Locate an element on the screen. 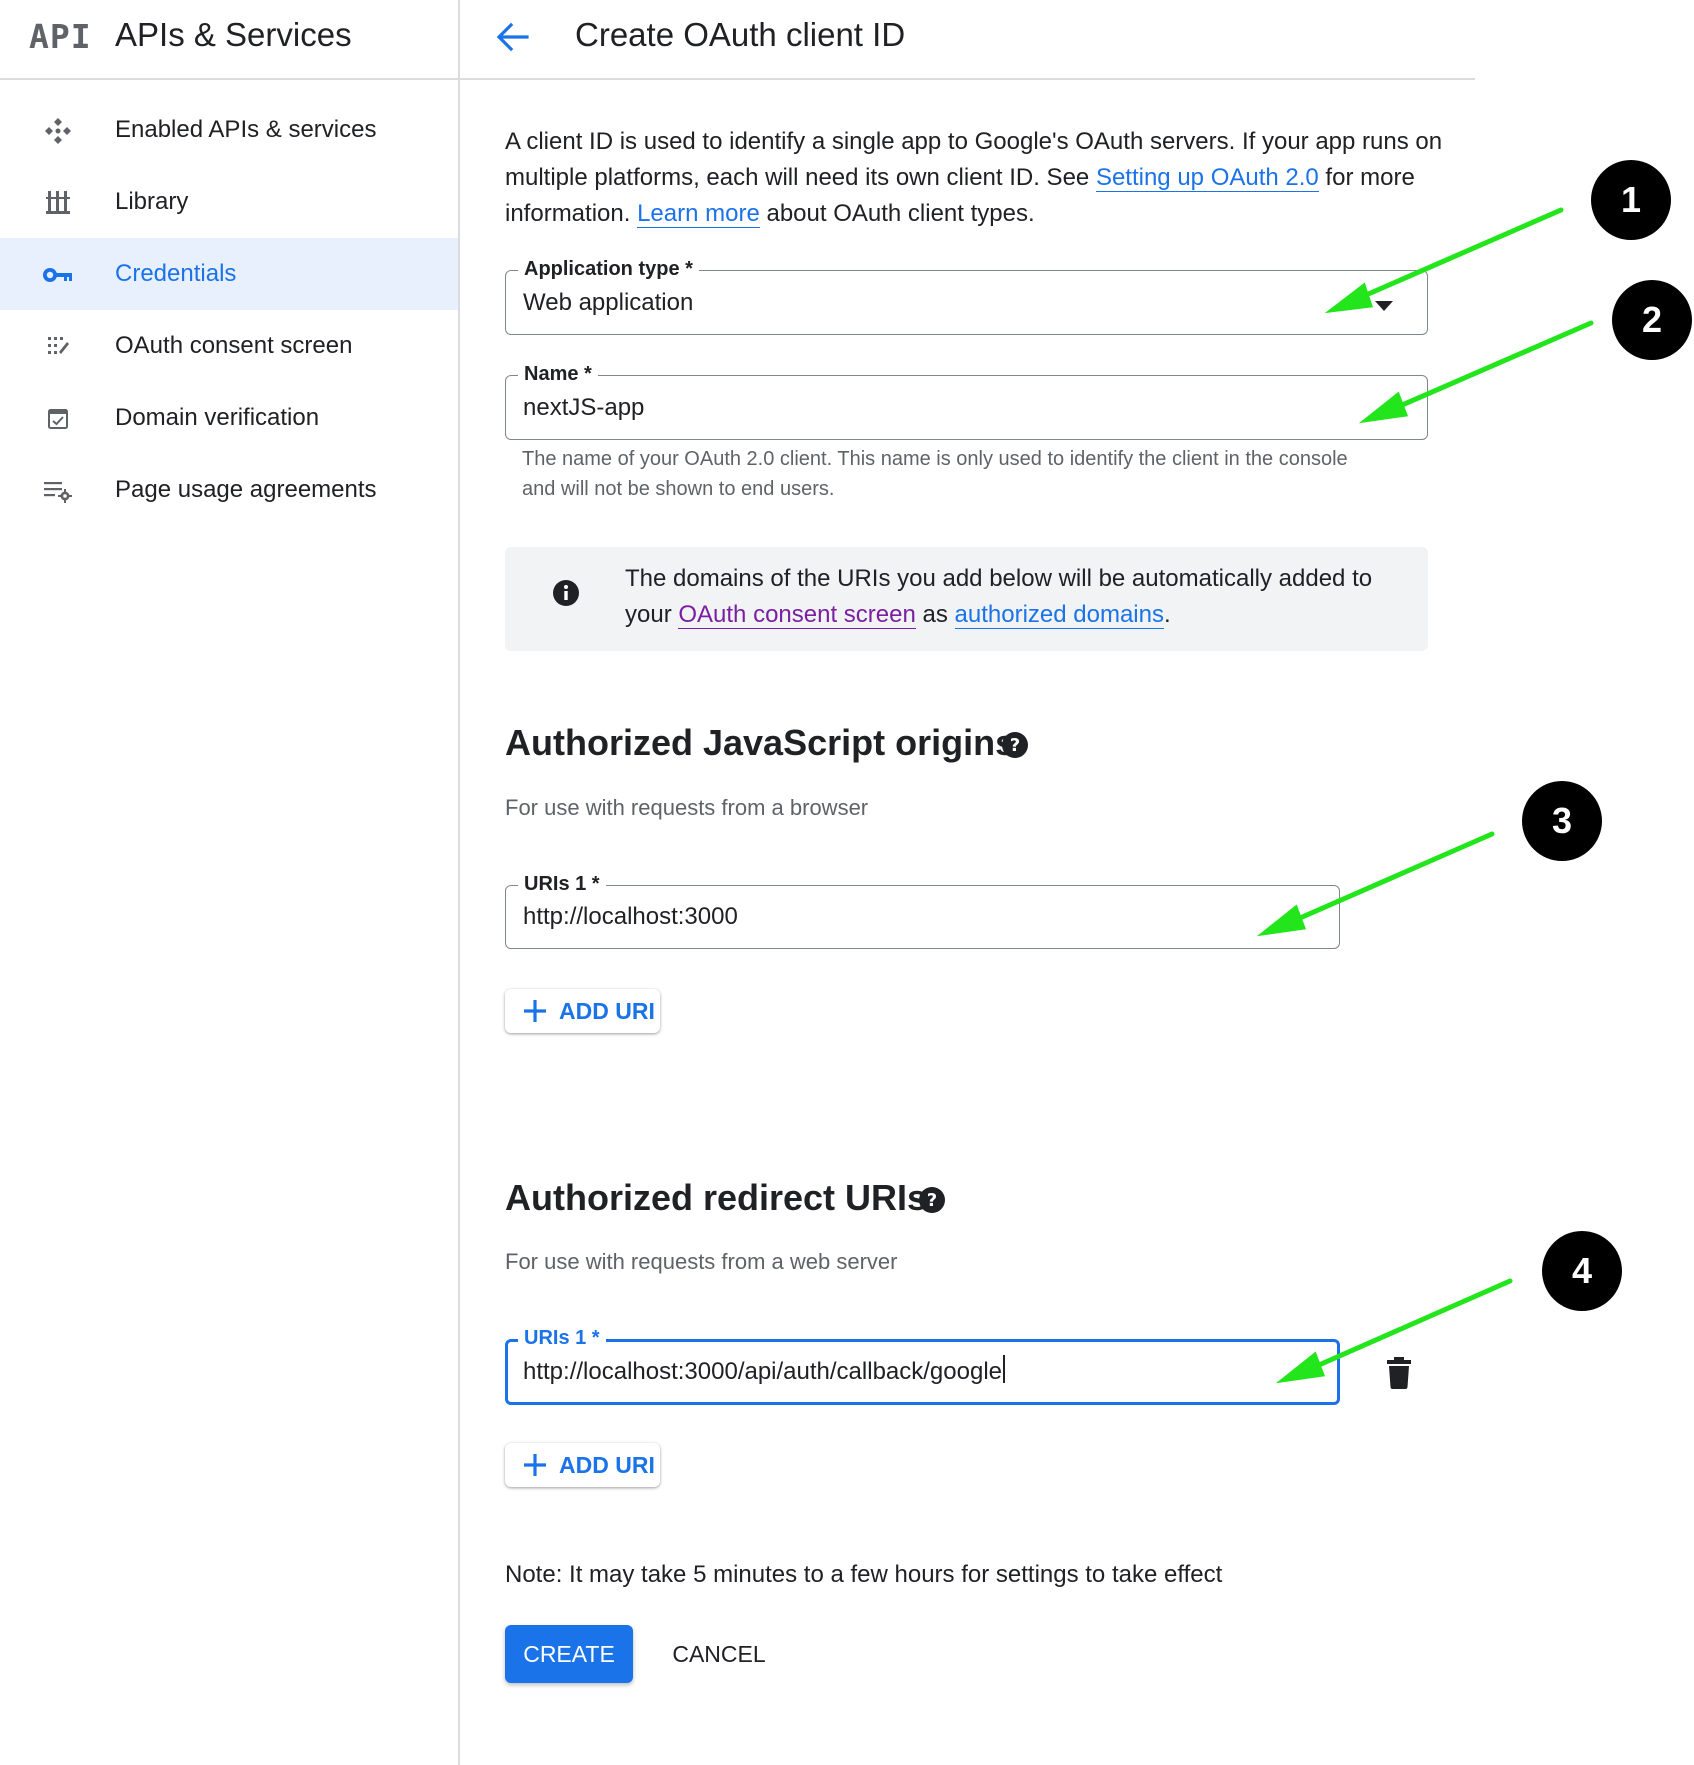  product-title: APIs & Services is located at coordinates (233, 34).